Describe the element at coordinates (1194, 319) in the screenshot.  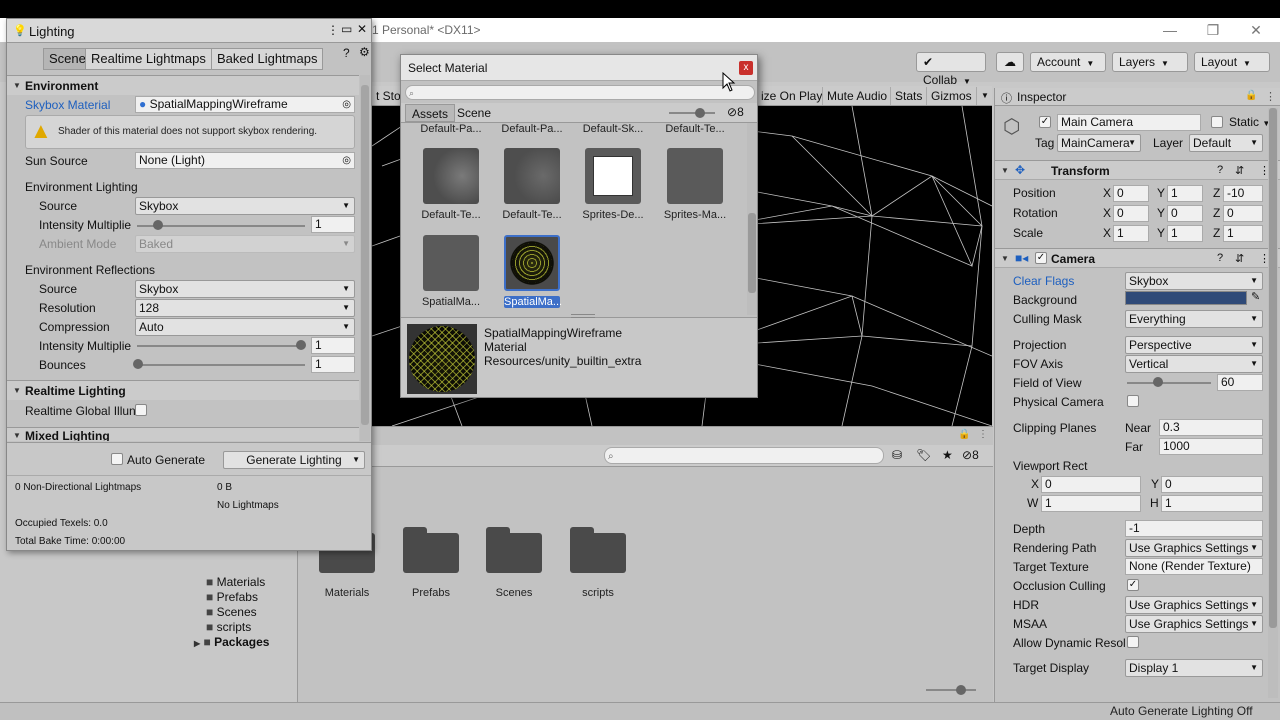
I see `culling-mask-dropdown: Everything ▼` at that location.